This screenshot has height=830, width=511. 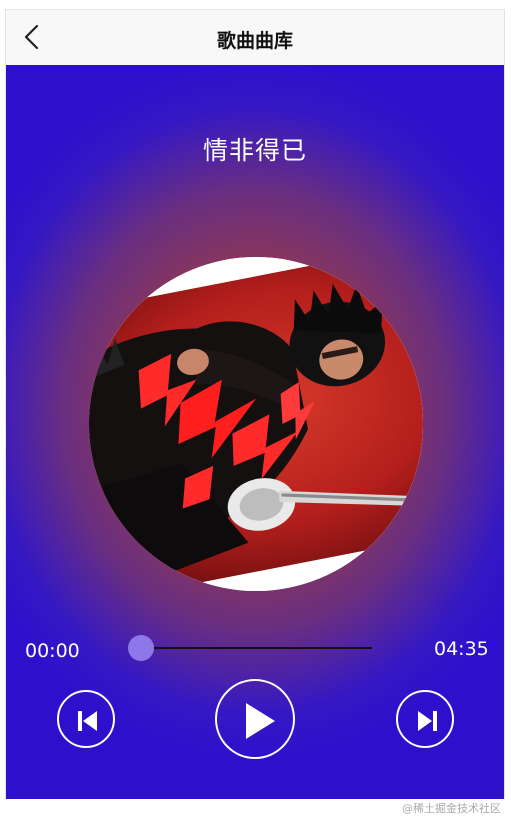 I want to click on skip-next-icon, so click(x=427, y=721).